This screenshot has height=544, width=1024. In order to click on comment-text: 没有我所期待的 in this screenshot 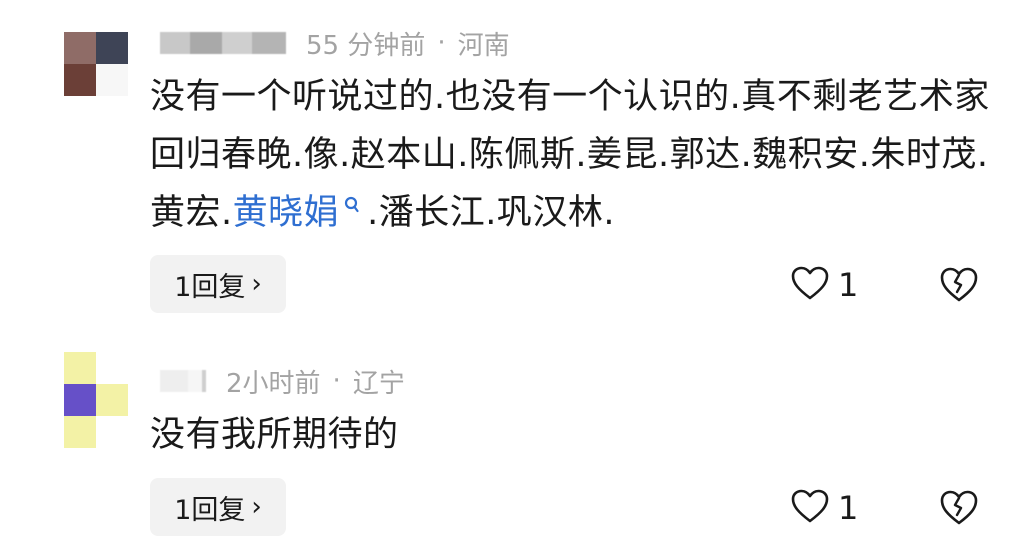, I will do `click(274, 435)`.